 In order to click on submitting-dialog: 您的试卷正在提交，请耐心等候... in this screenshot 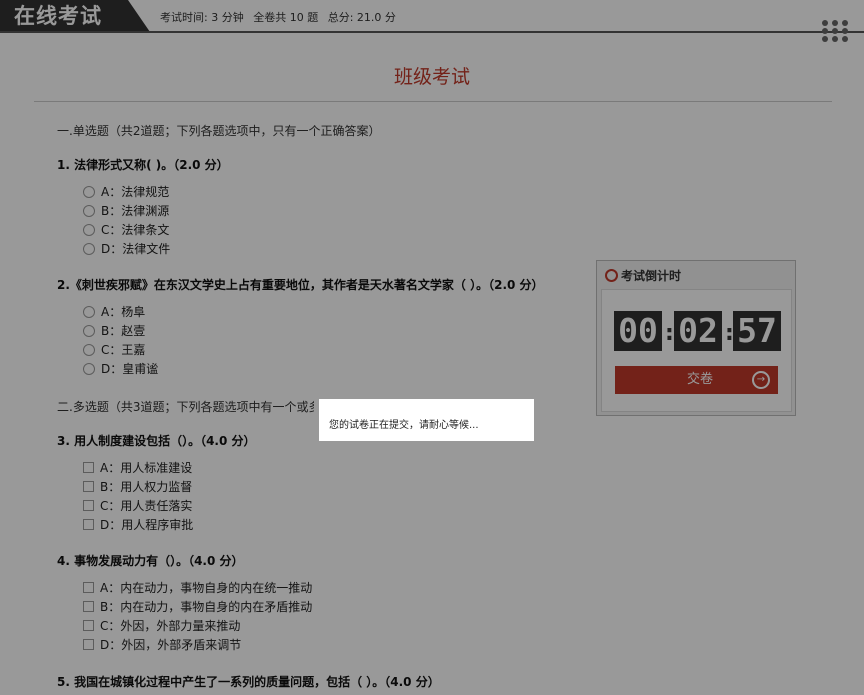, I will do `click(426, 420)`.